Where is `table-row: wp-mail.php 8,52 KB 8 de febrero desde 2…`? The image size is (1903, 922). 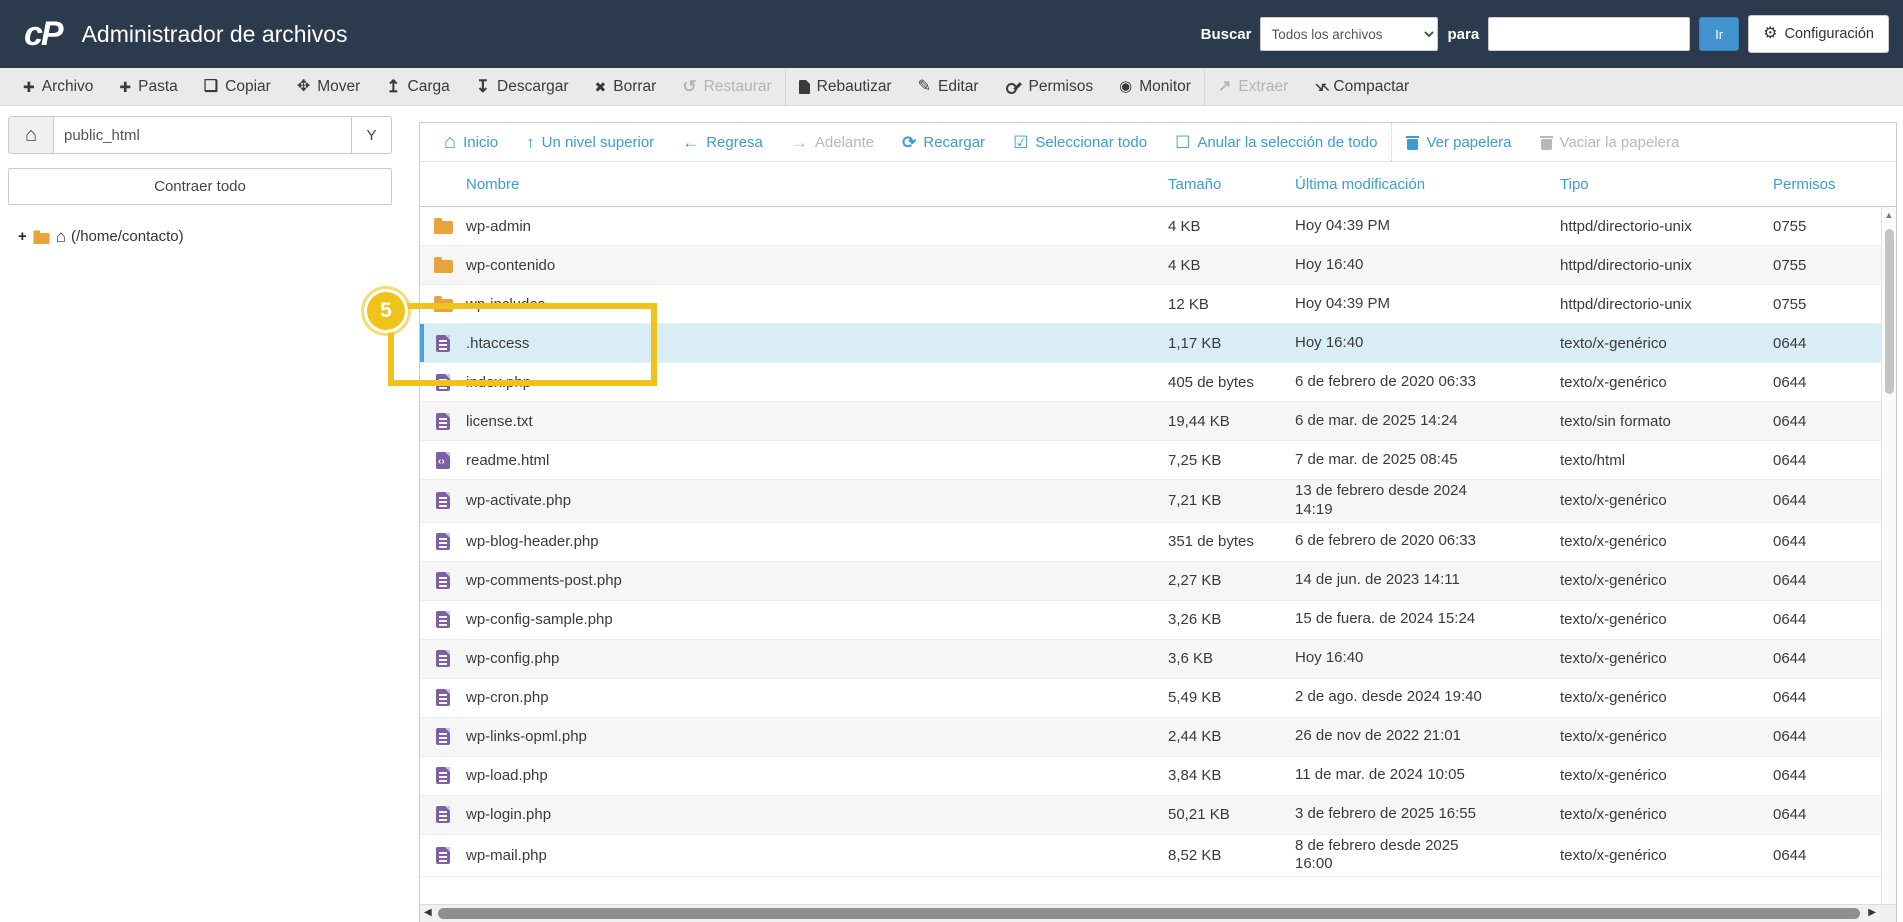
table-row: wp-mail.php 8,52 KB 8 de febrero desde 2… is located at coordinates (1150, 856).